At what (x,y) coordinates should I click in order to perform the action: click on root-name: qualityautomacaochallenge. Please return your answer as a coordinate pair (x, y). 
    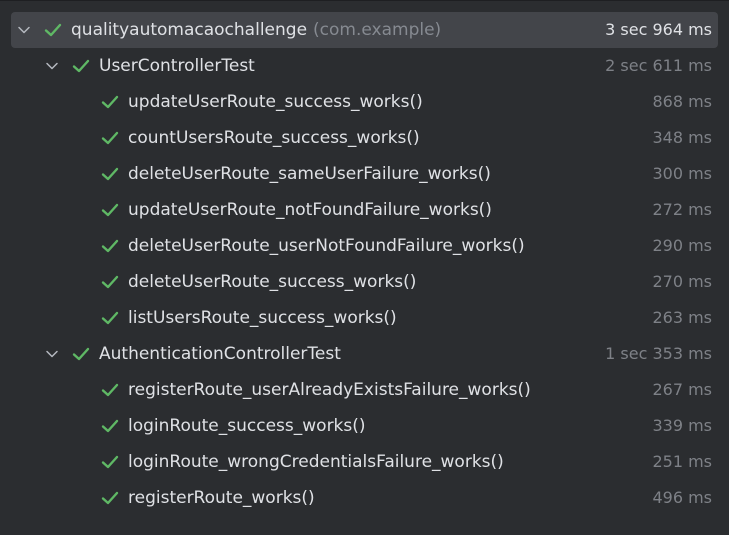
    Looking at the image, I should click on (189, 30).